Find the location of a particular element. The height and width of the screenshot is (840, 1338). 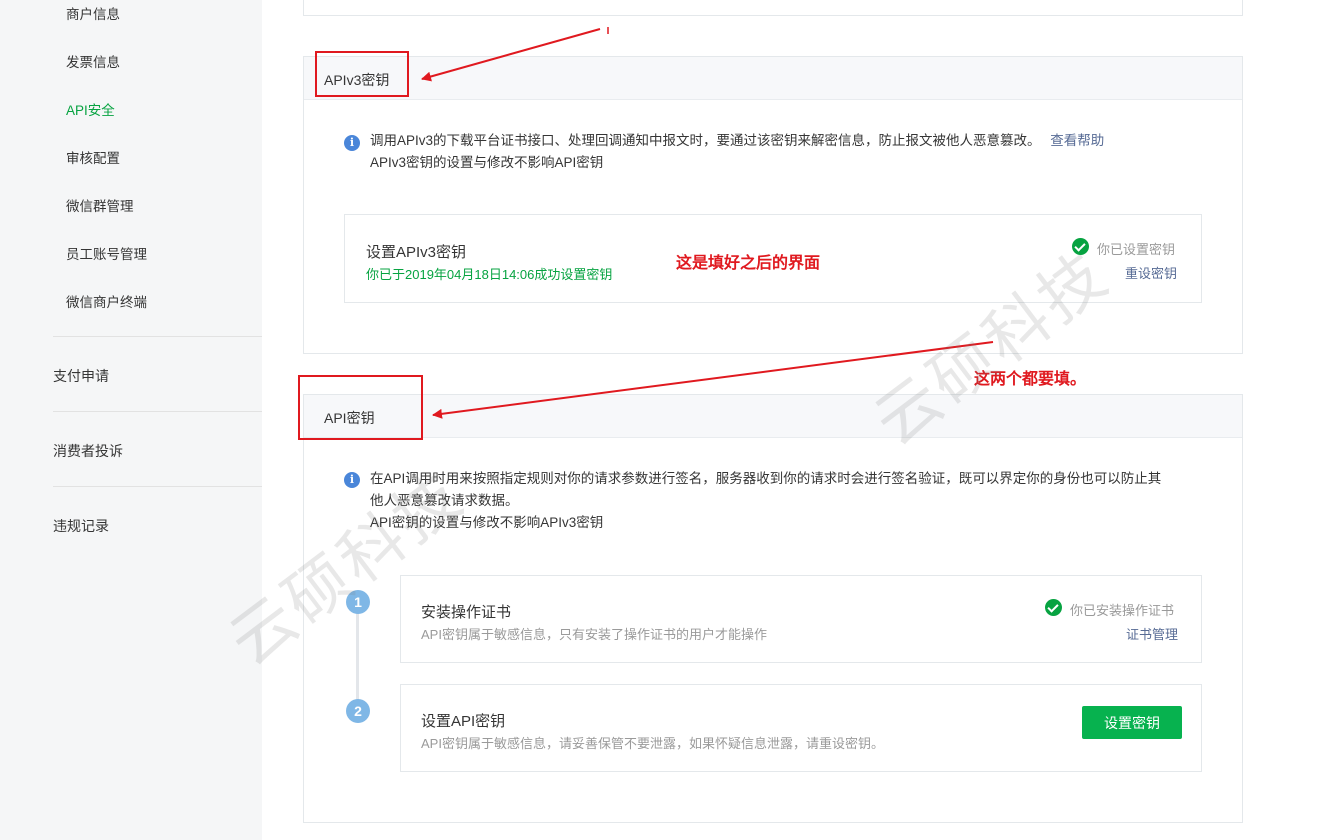

set-key-button: 设置密钥 is located at coordinates (1132, 722).